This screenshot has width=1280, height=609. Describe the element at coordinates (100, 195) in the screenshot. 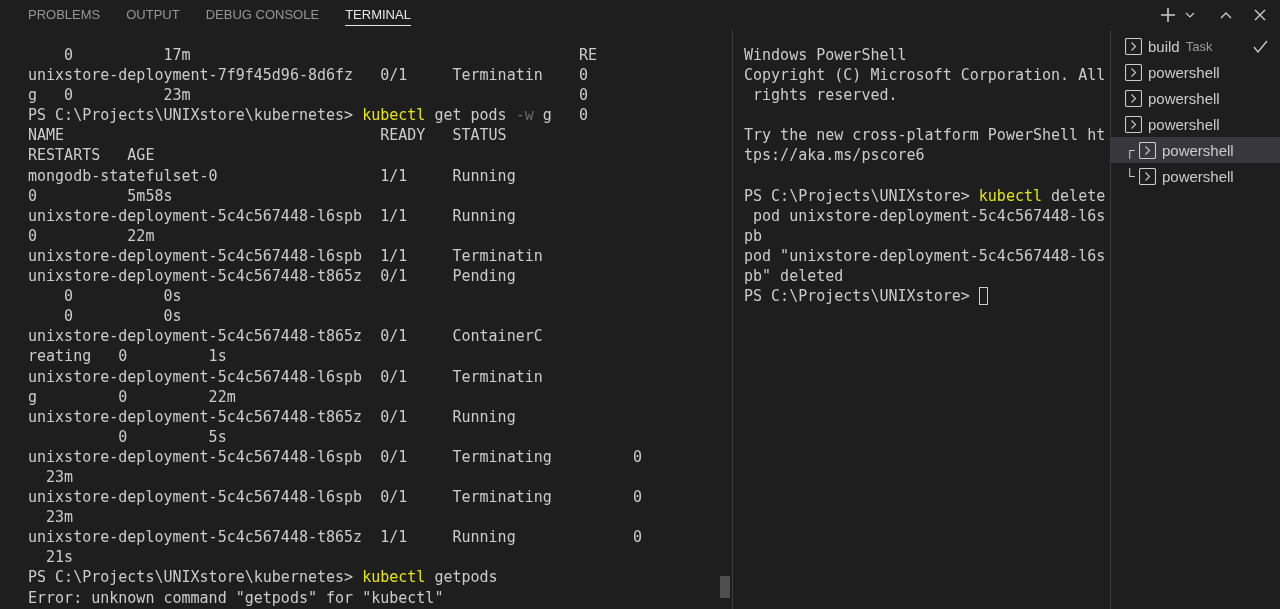

I see `output-text: 0 5m58s` at that location.